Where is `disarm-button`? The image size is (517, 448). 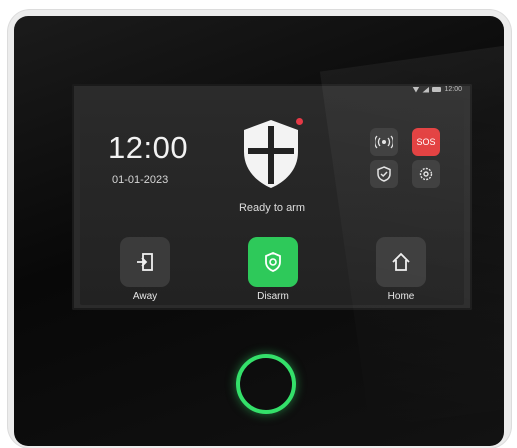 disarm-button is located at coordinates (273, 262).